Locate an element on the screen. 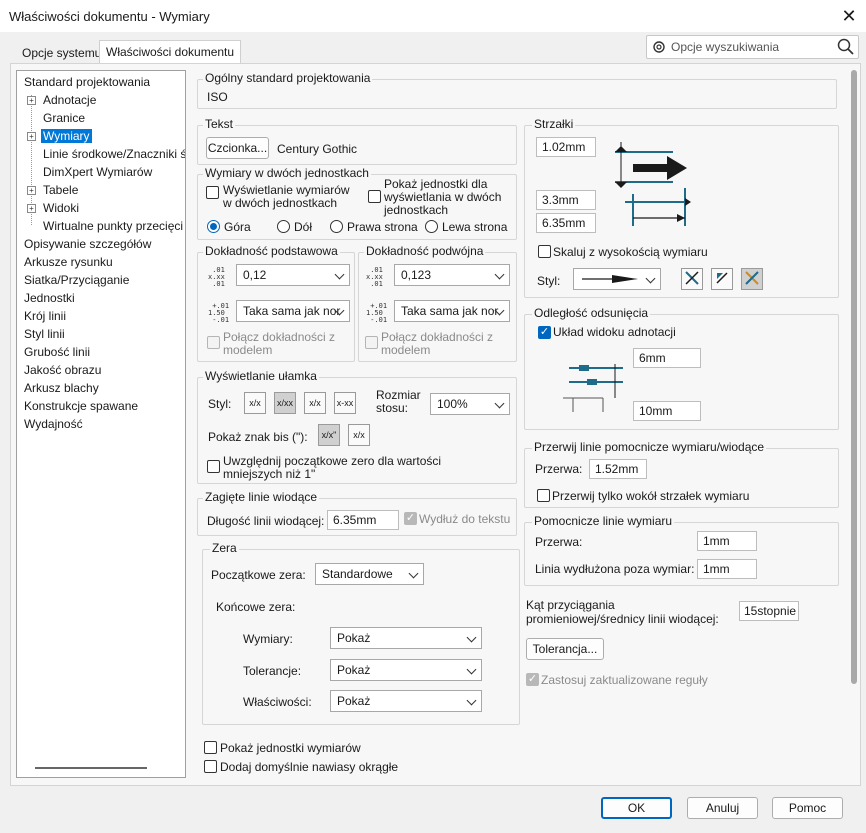 The image size is (866, 833). tree-item-units: Jednostki is located at coordinates (49, 298).